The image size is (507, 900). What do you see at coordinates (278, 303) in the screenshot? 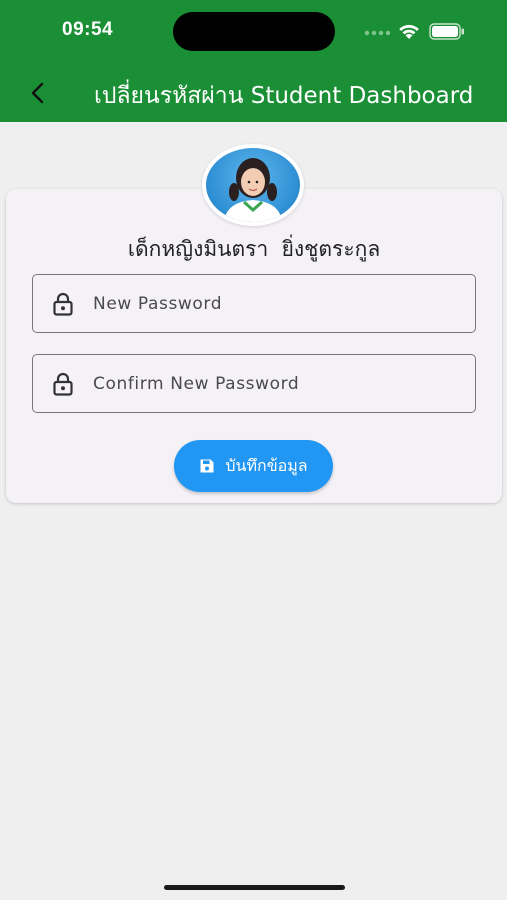
I see `new-password-input` at bounding box center [278, 303].